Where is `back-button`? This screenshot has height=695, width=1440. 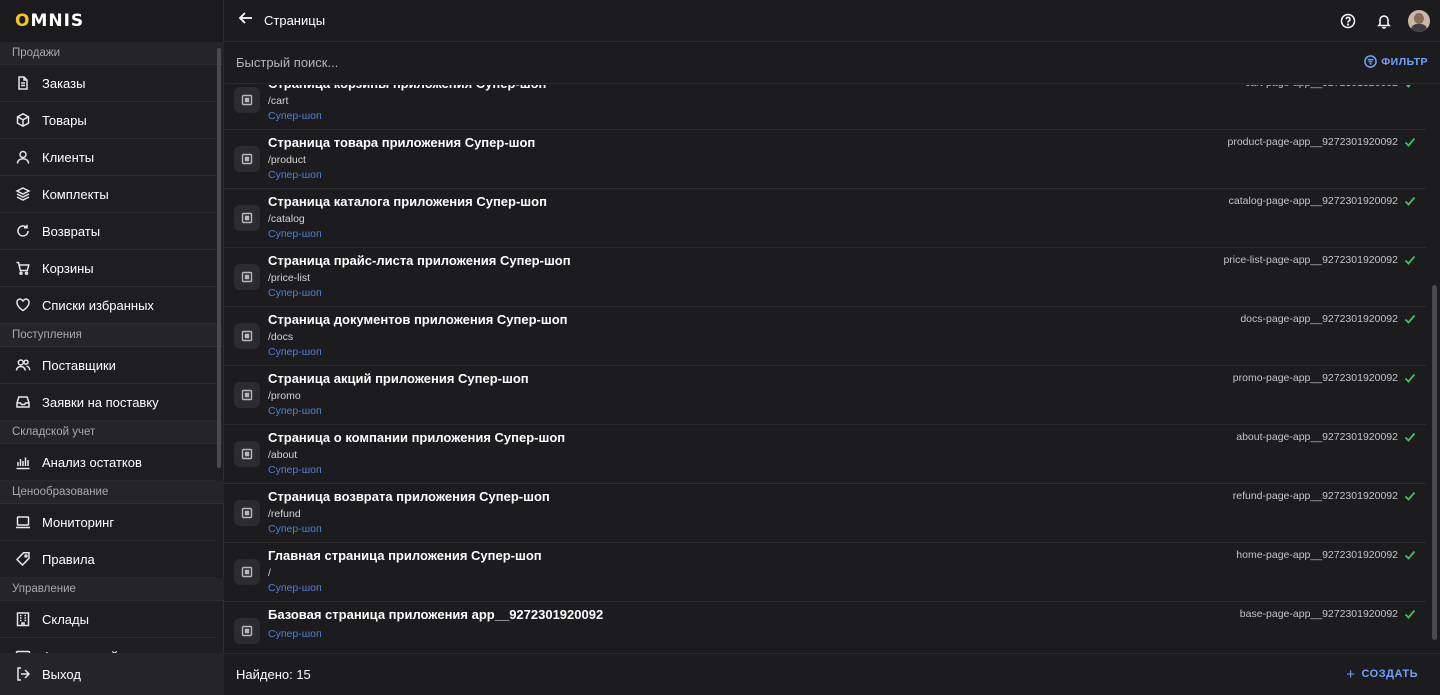
back-button is located at coordinates (246, 20).